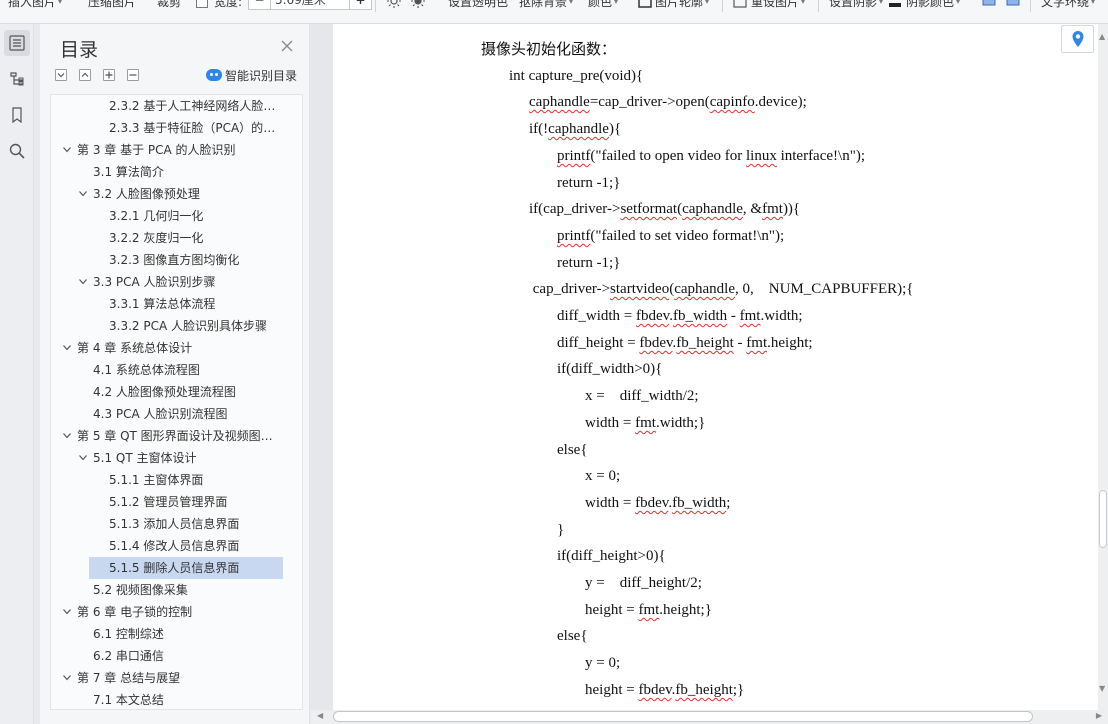  What do you see at coordinates (1103, 367) in the screenshot?
I see `vertical-scrollbar: ▲ ▼` at bounding box center [1103, 367].